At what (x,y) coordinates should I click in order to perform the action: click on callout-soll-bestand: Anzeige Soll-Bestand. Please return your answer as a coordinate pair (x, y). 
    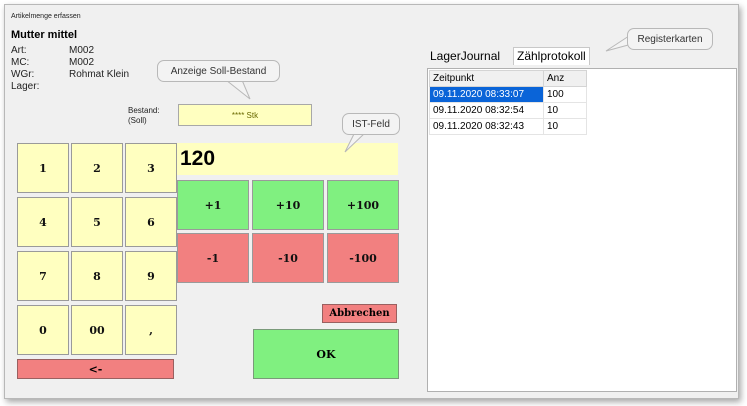
    Looking at the image, I should click on (218, 71).